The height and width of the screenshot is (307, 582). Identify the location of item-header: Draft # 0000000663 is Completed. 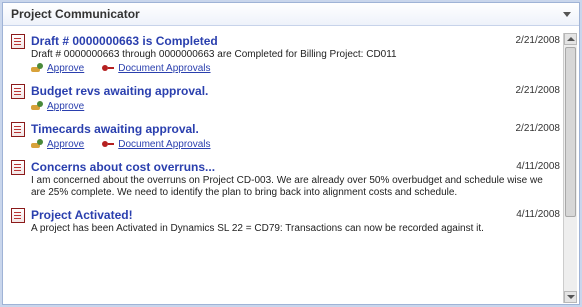
(287, 41).